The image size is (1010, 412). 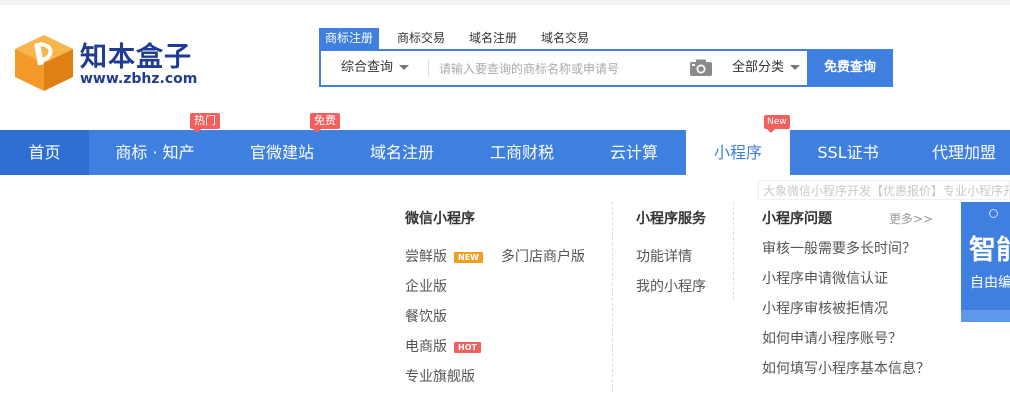 I want to click on new-tag: NEW, so click(x=468, y=257).